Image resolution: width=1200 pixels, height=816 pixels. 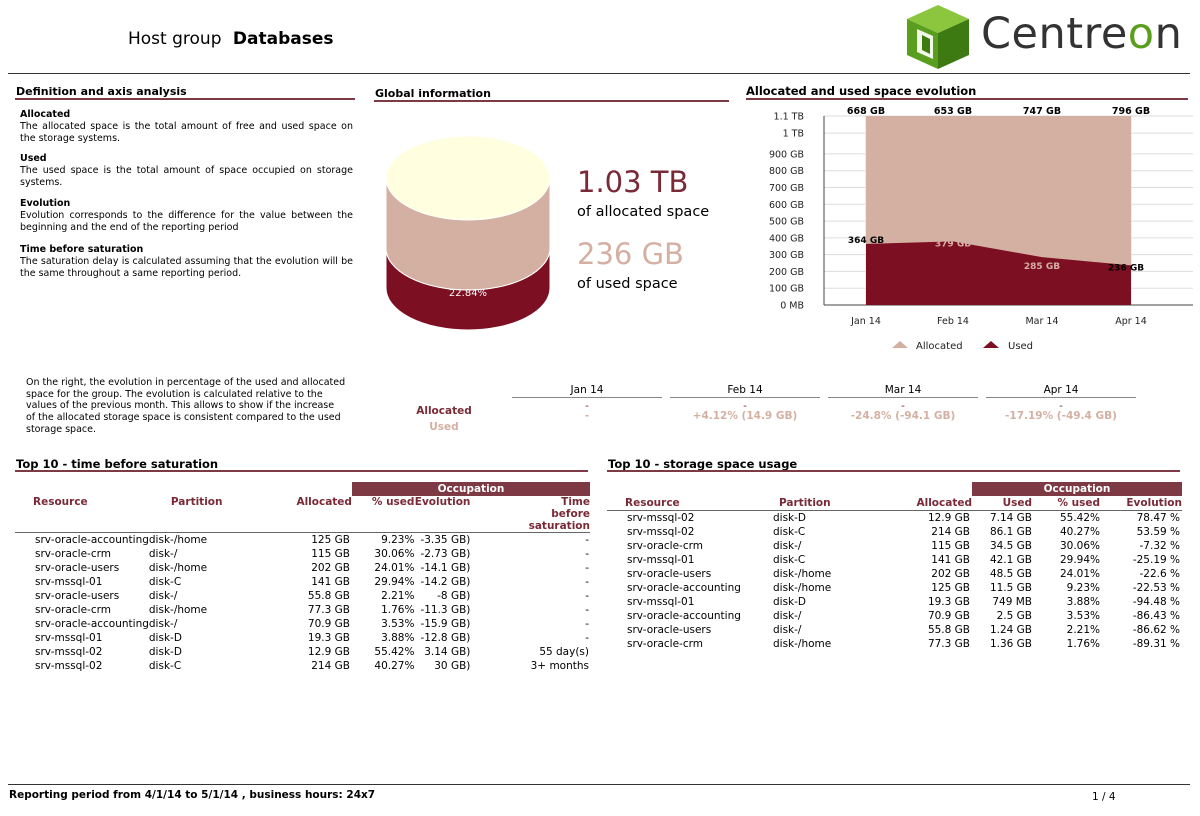 What do you see at coordinates (1156, 560) in the screenshot?
I see `table-cell: -25.19 %` at bounding box center [1156, 560].